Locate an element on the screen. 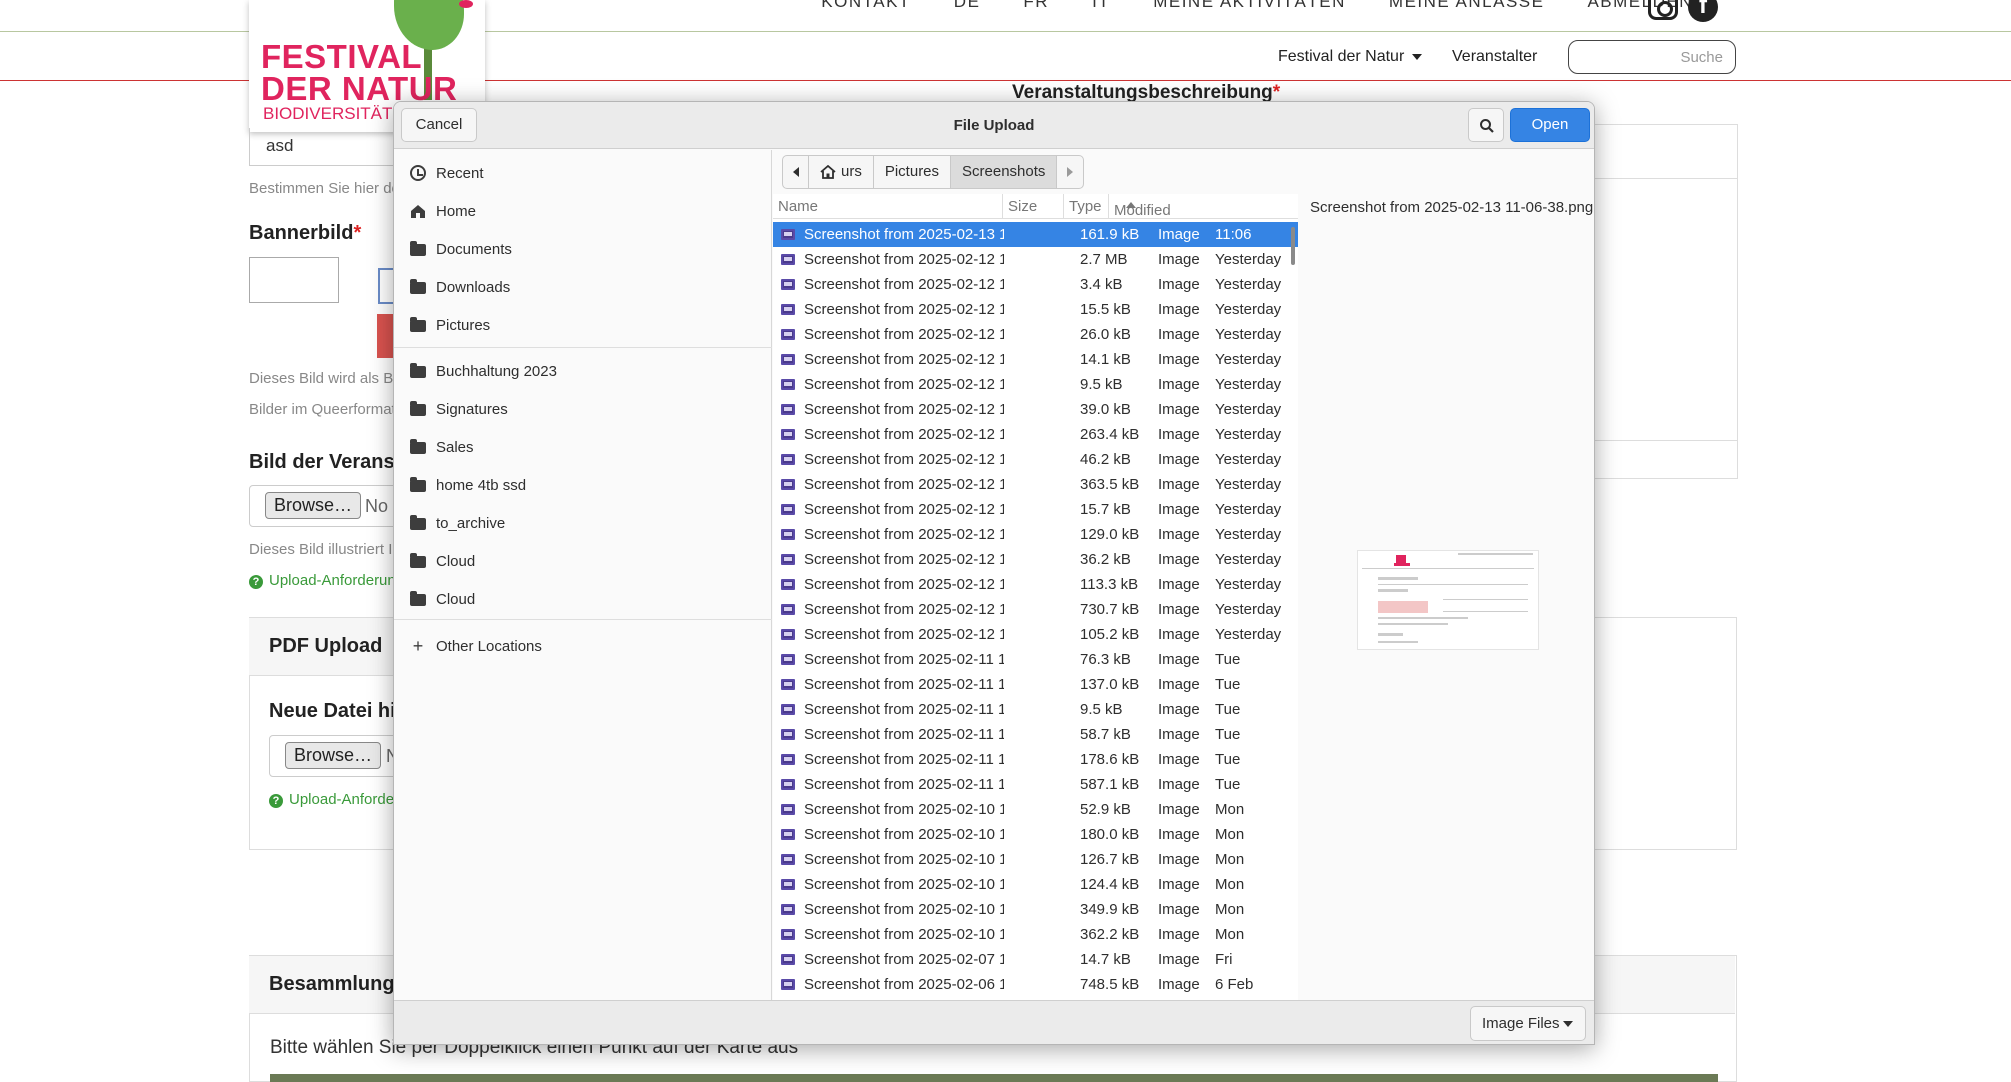  path-segment-screenshots: Screenshots is located at coordinates (1004, 172).